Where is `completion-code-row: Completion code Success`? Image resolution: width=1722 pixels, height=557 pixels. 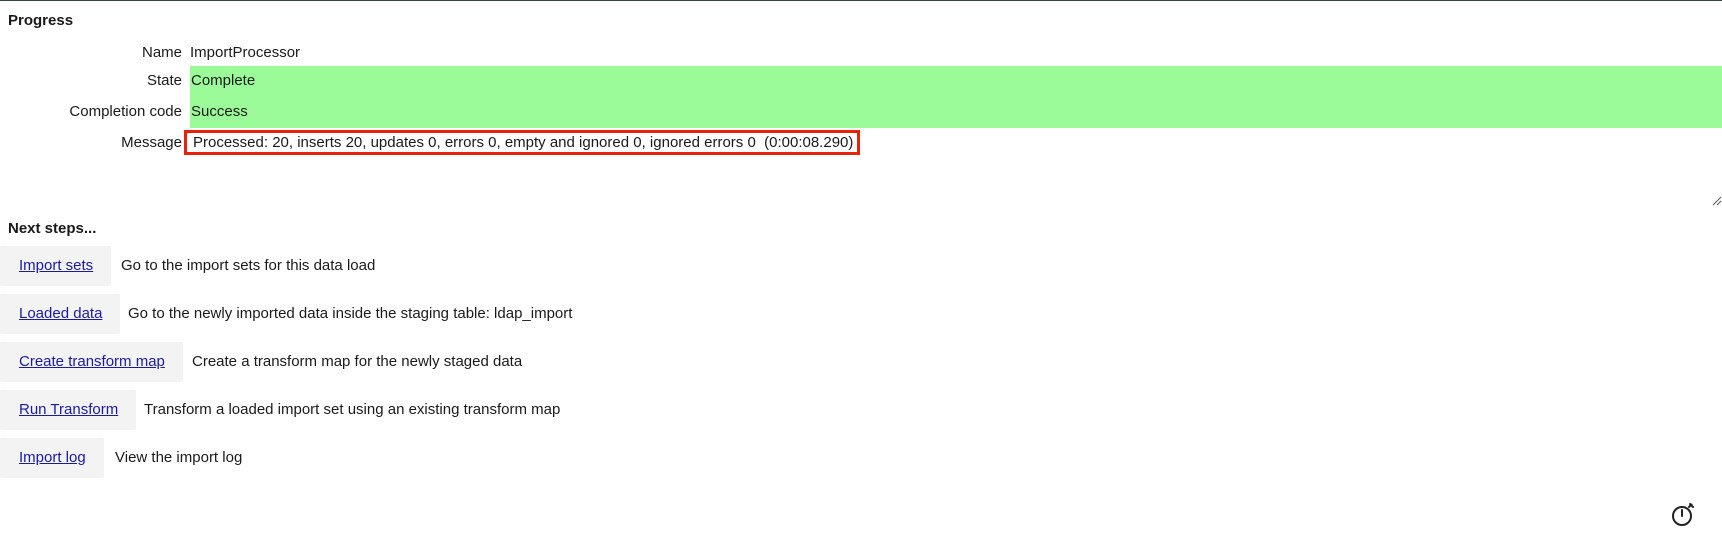 completion-code-row: Completion code Success is located at coordinates (861, 112).